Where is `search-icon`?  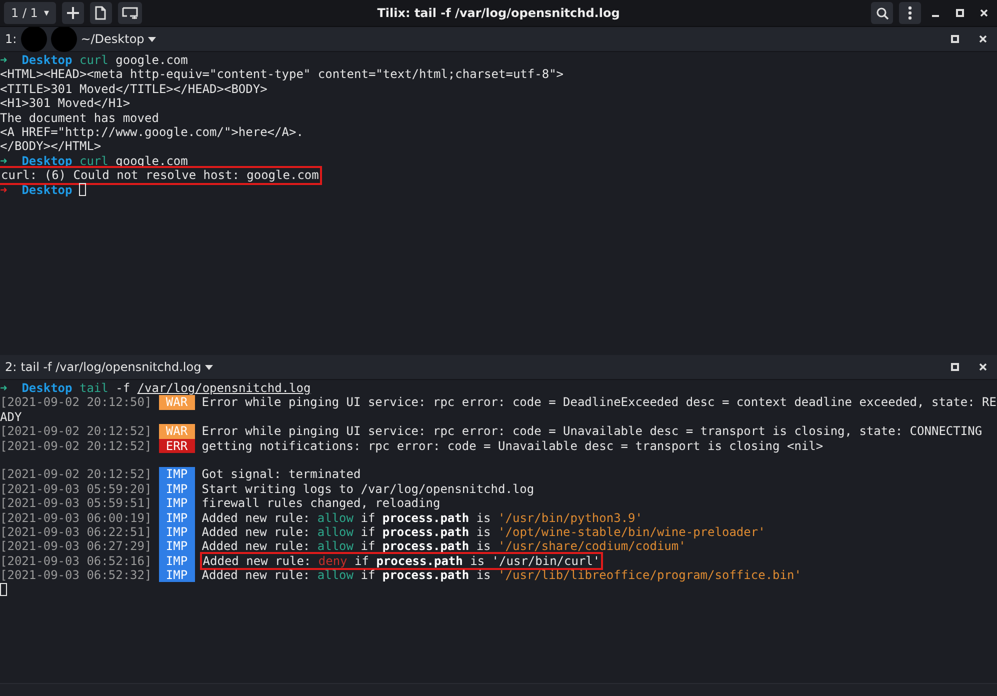 search-icon is located at coordinates (882, 13).